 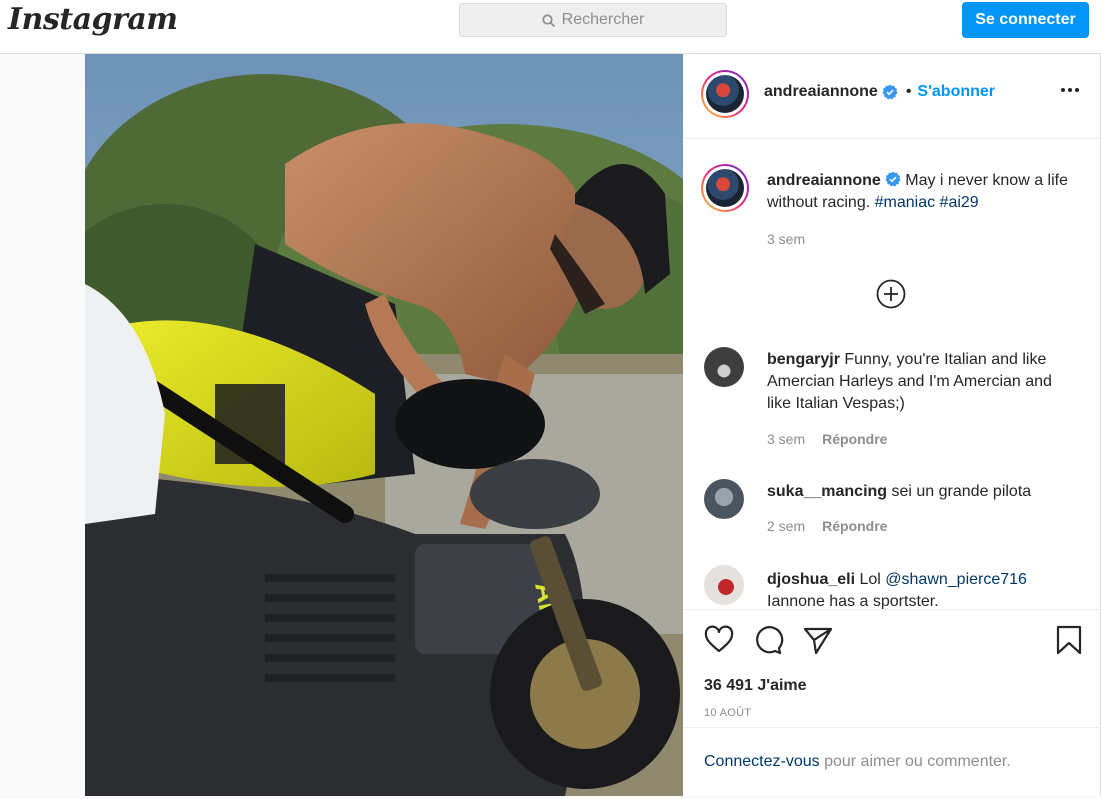 I want to click on login-link: Connectez-vous, so click(x=762, y=761).